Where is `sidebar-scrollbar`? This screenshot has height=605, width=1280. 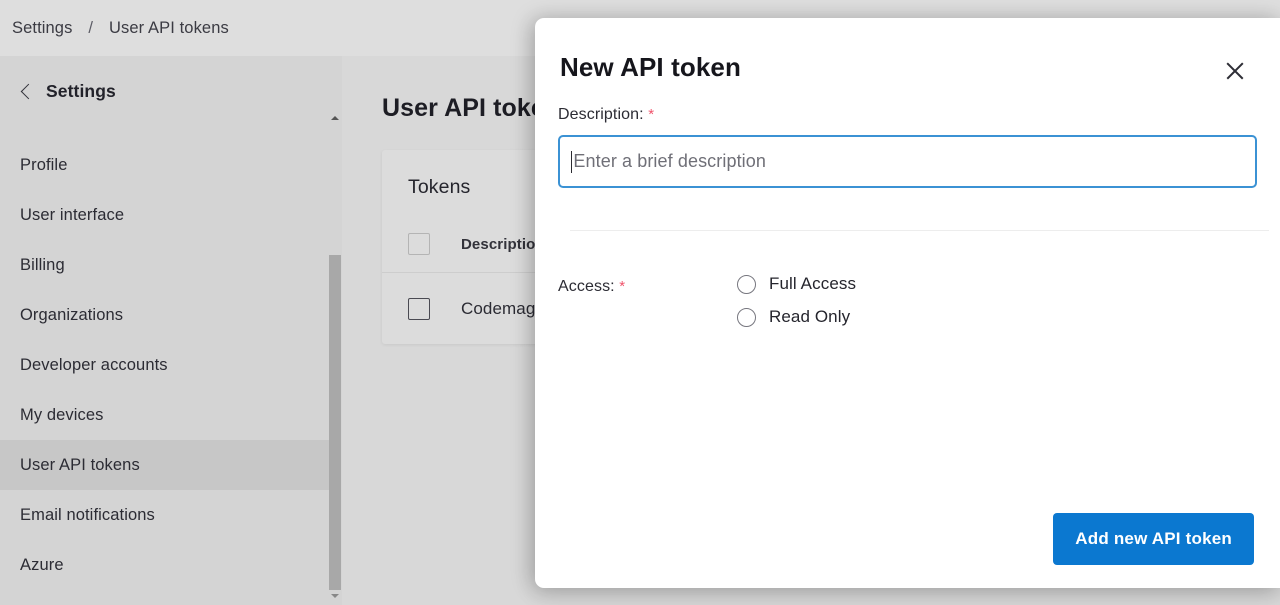 sidebar-scrollbar is located at coordinates (335, 330).